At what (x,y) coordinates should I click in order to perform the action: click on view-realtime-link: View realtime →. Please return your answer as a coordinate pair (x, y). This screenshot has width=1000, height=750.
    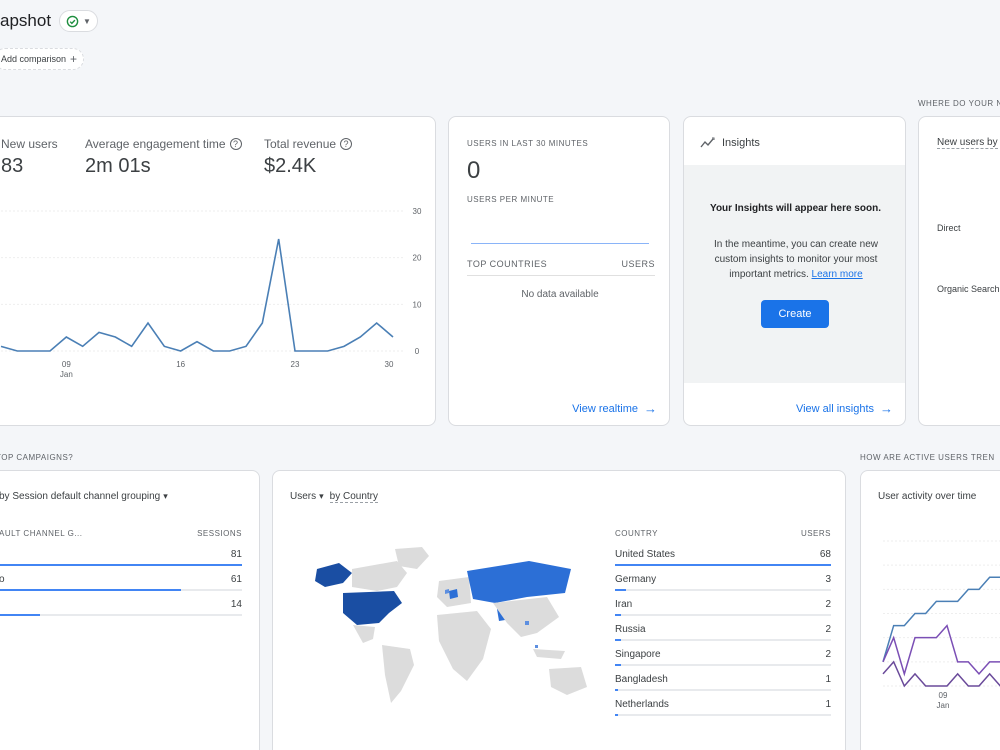
    Looking at the image, I should click on (614, 408).